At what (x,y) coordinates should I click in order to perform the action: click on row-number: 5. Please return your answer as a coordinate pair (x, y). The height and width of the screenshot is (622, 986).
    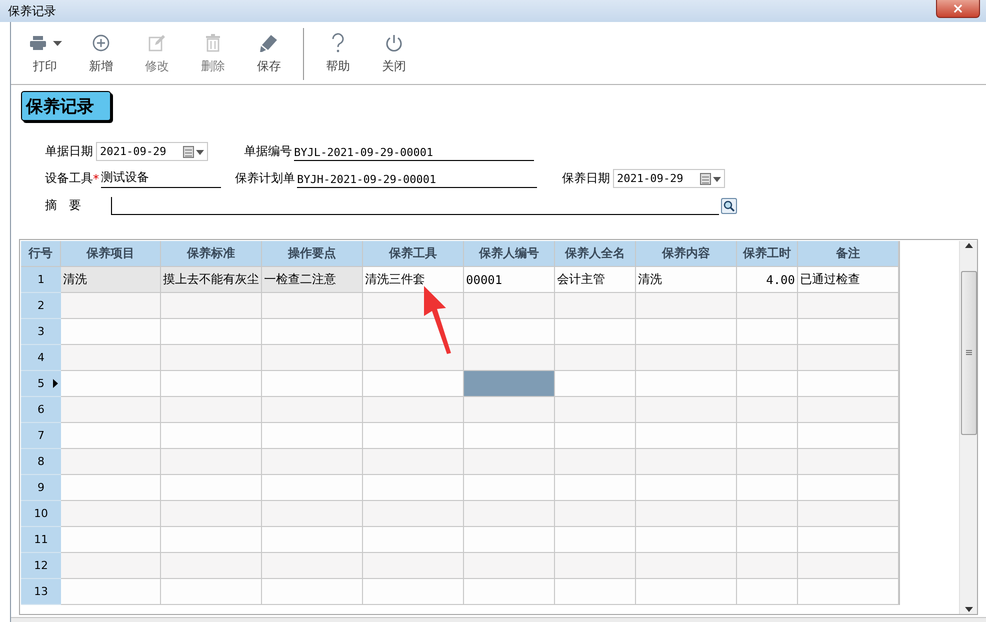
    Looking at the image, I should click on (41, 384).